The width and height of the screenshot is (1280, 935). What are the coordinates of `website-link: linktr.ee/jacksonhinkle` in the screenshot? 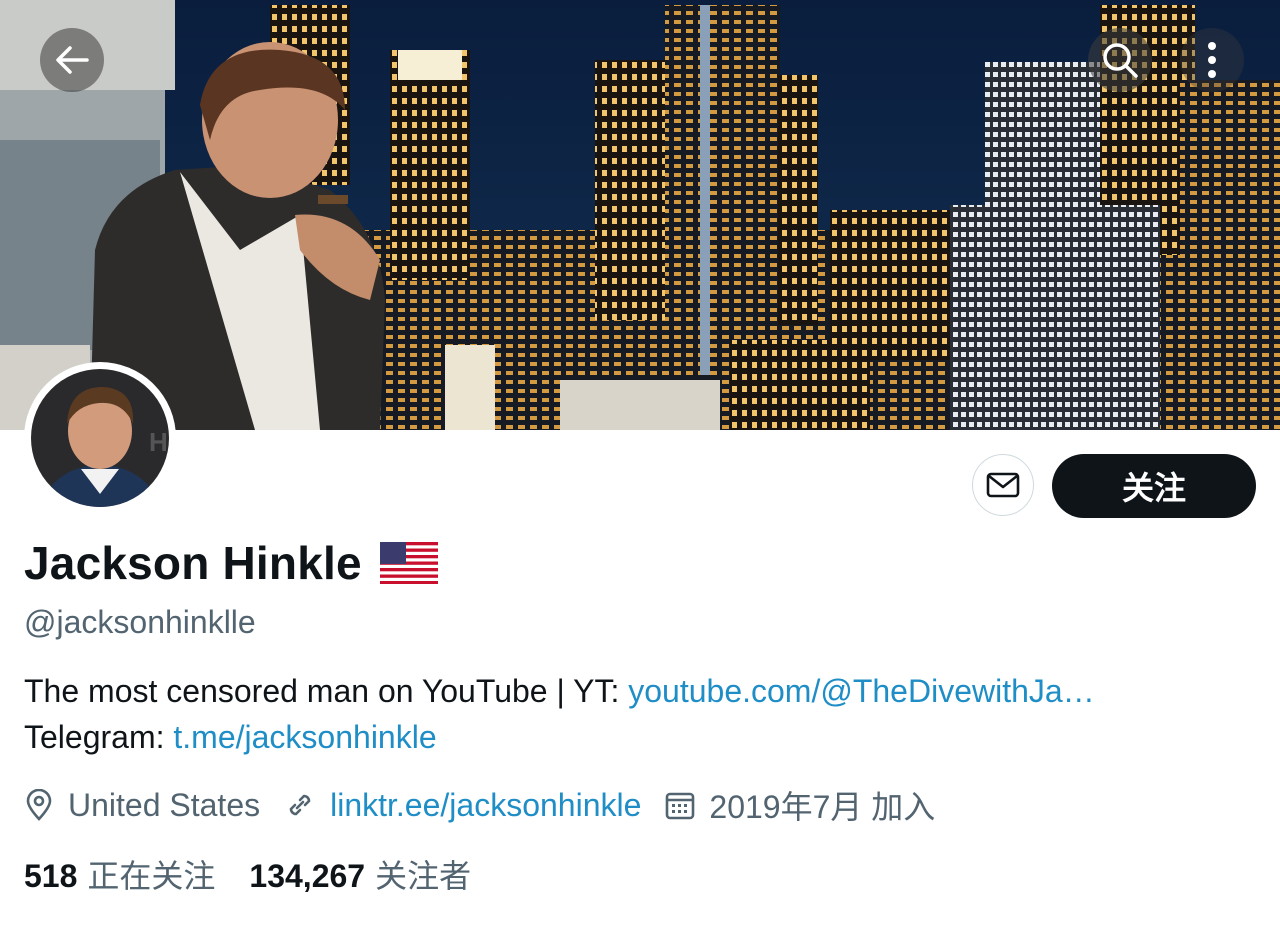 It's located at (485, 805).